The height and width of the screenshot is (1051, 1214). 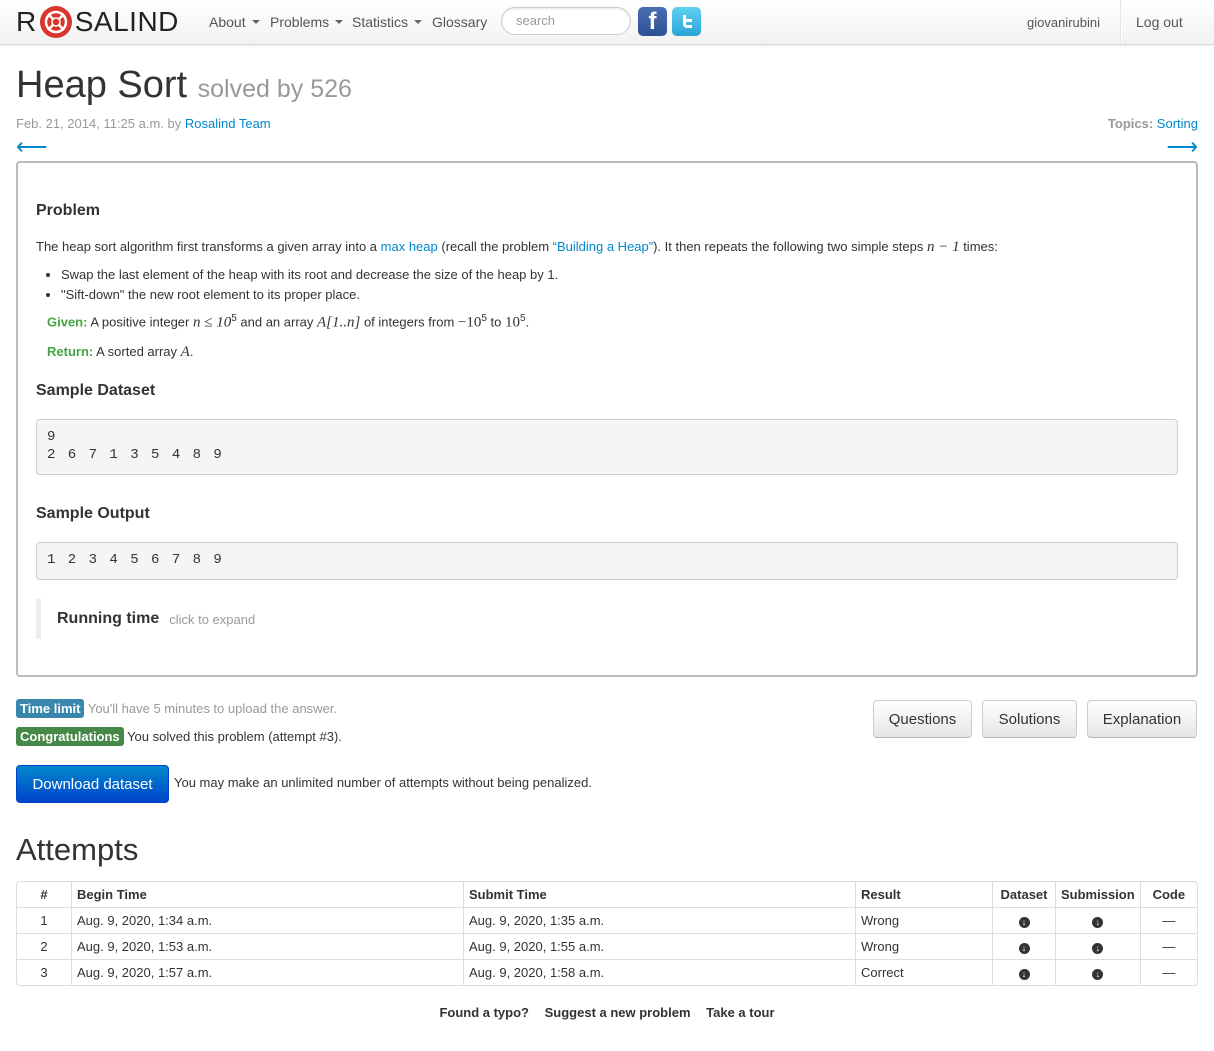 I want to click on section-problem-heading: Problem, so click(x=68, y=210).